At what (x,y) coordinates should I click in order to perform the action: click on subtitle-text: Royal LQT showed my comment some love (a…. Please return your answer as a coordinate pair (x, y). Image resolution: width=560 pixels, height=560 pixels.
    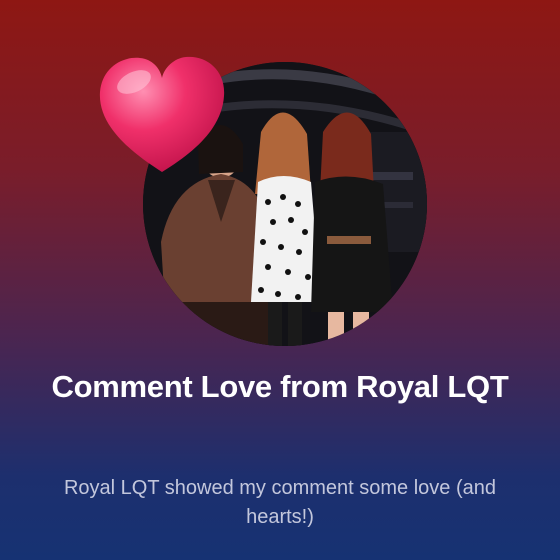
    Looking at the image, I should click on (280, 502).